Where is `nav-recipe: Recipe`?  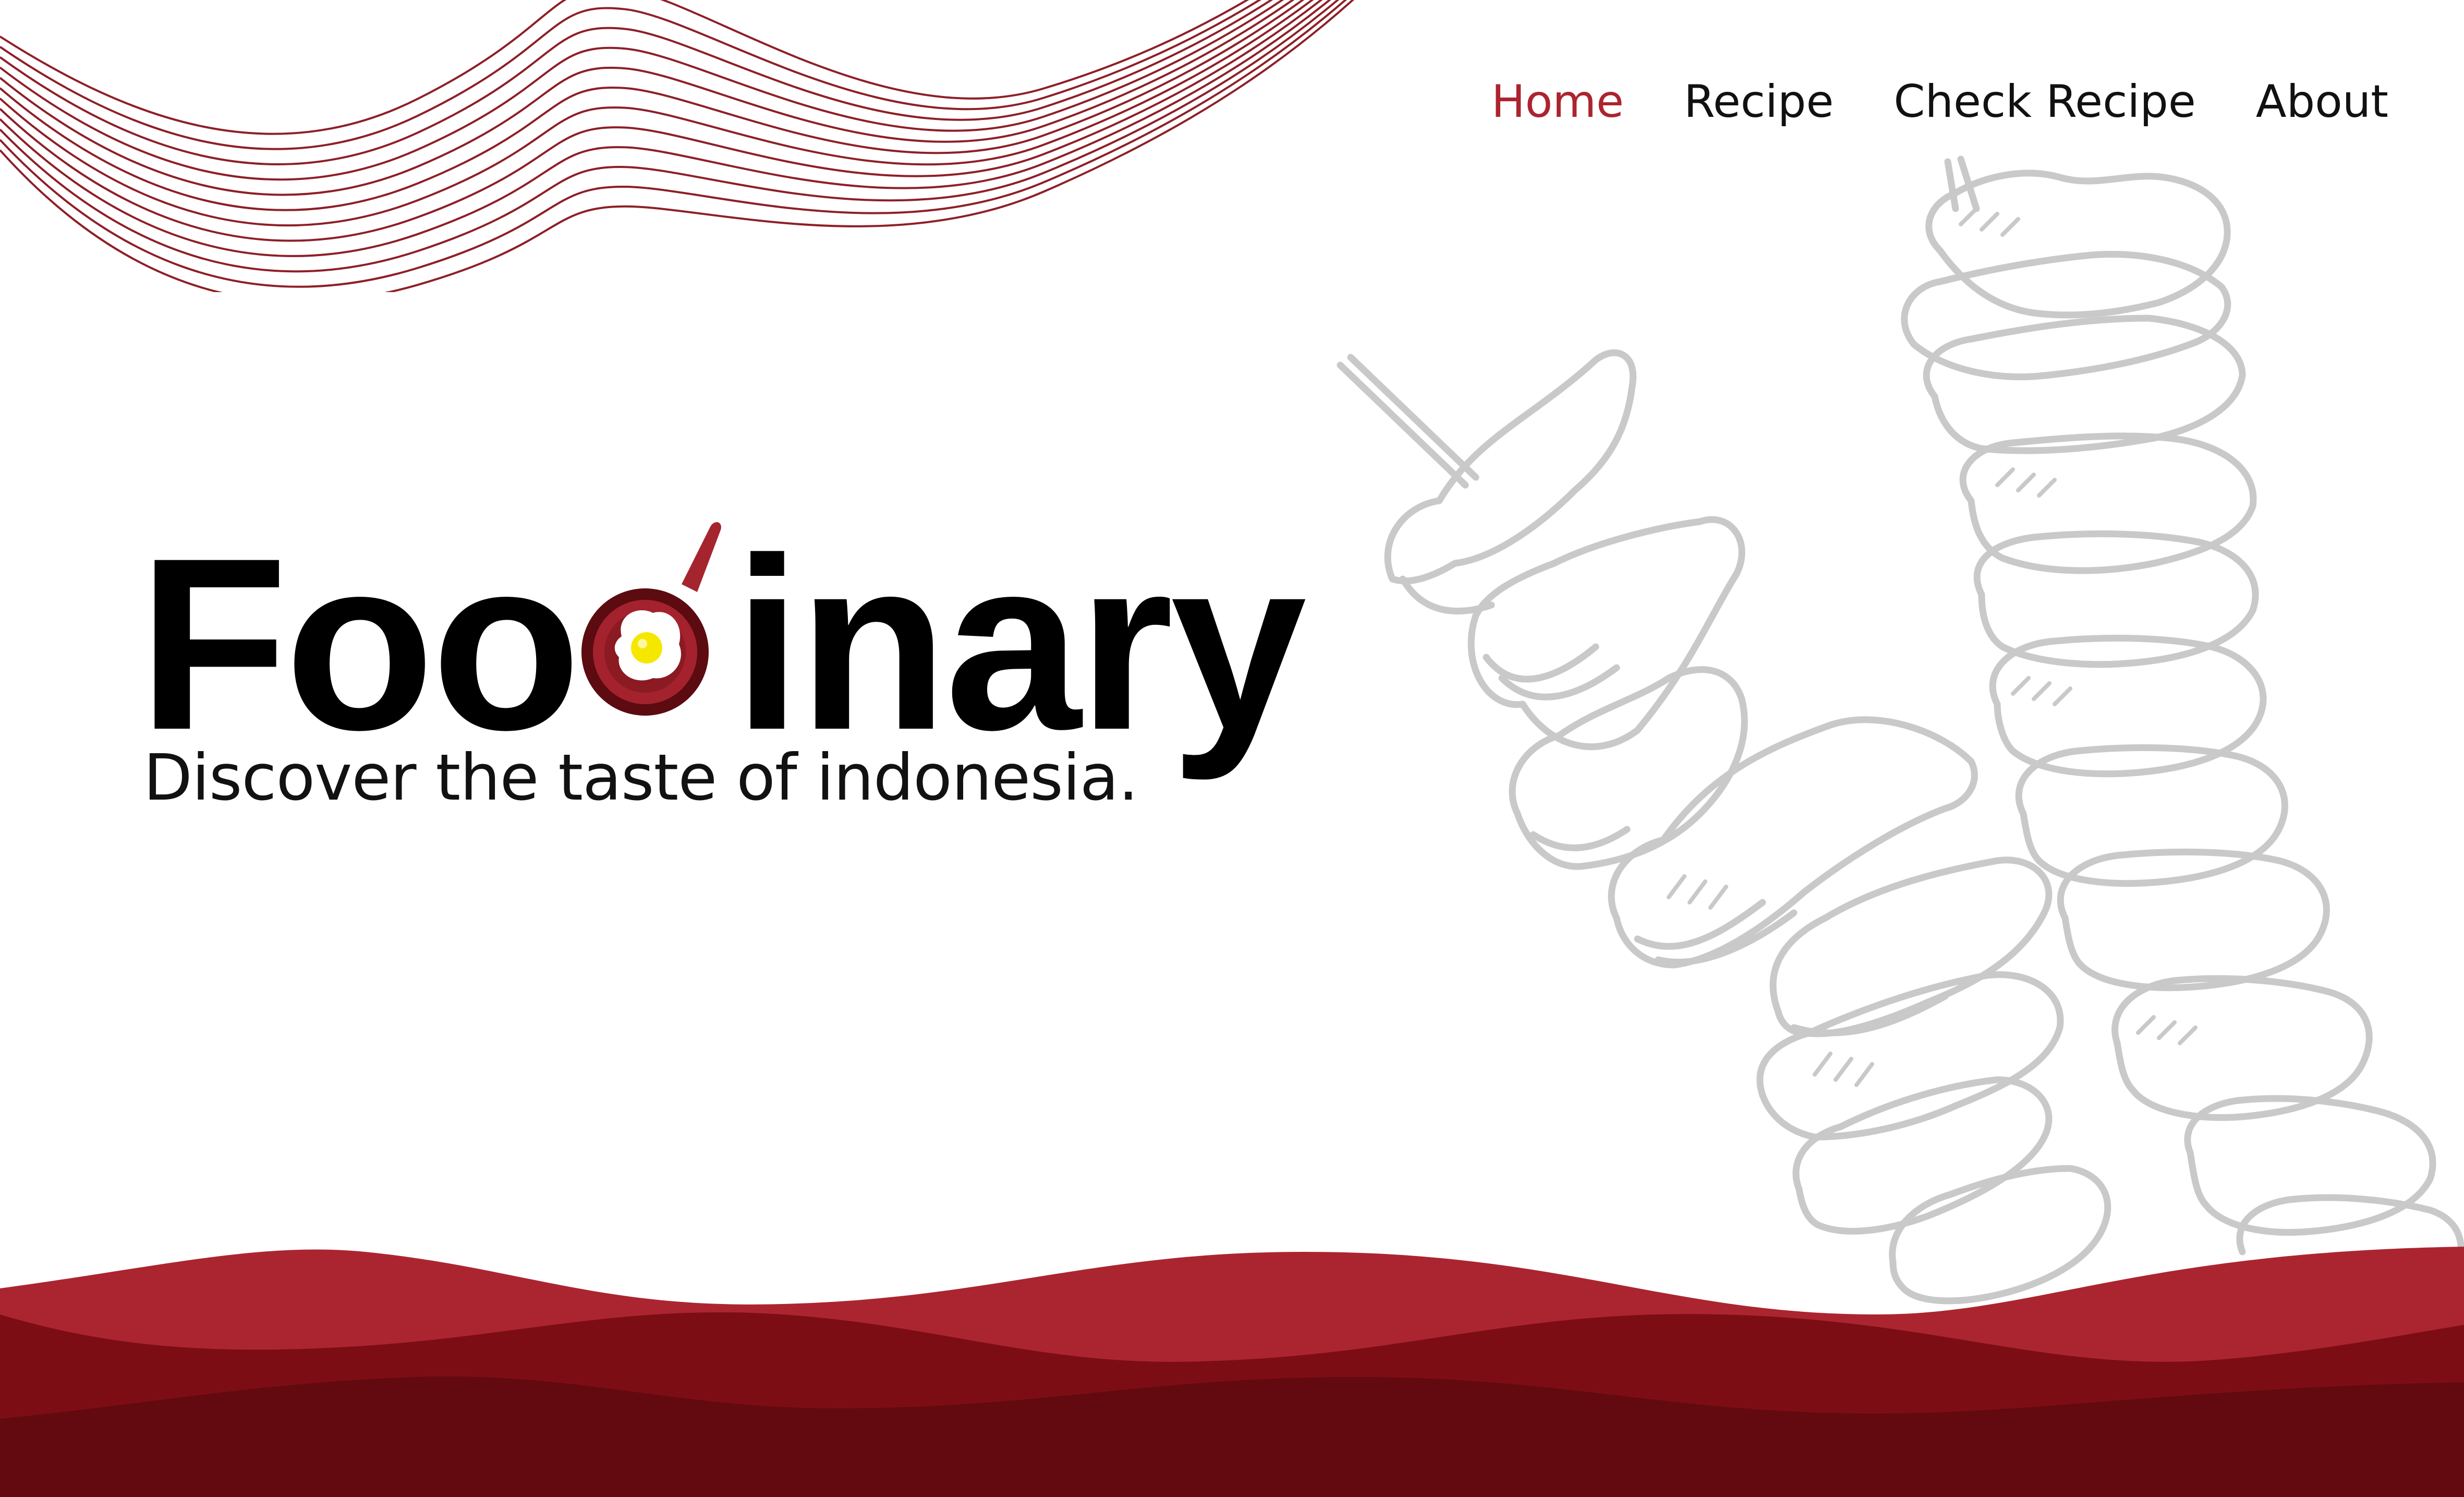
nav-recipe: Recipe is located at coordinates (1759, 102).